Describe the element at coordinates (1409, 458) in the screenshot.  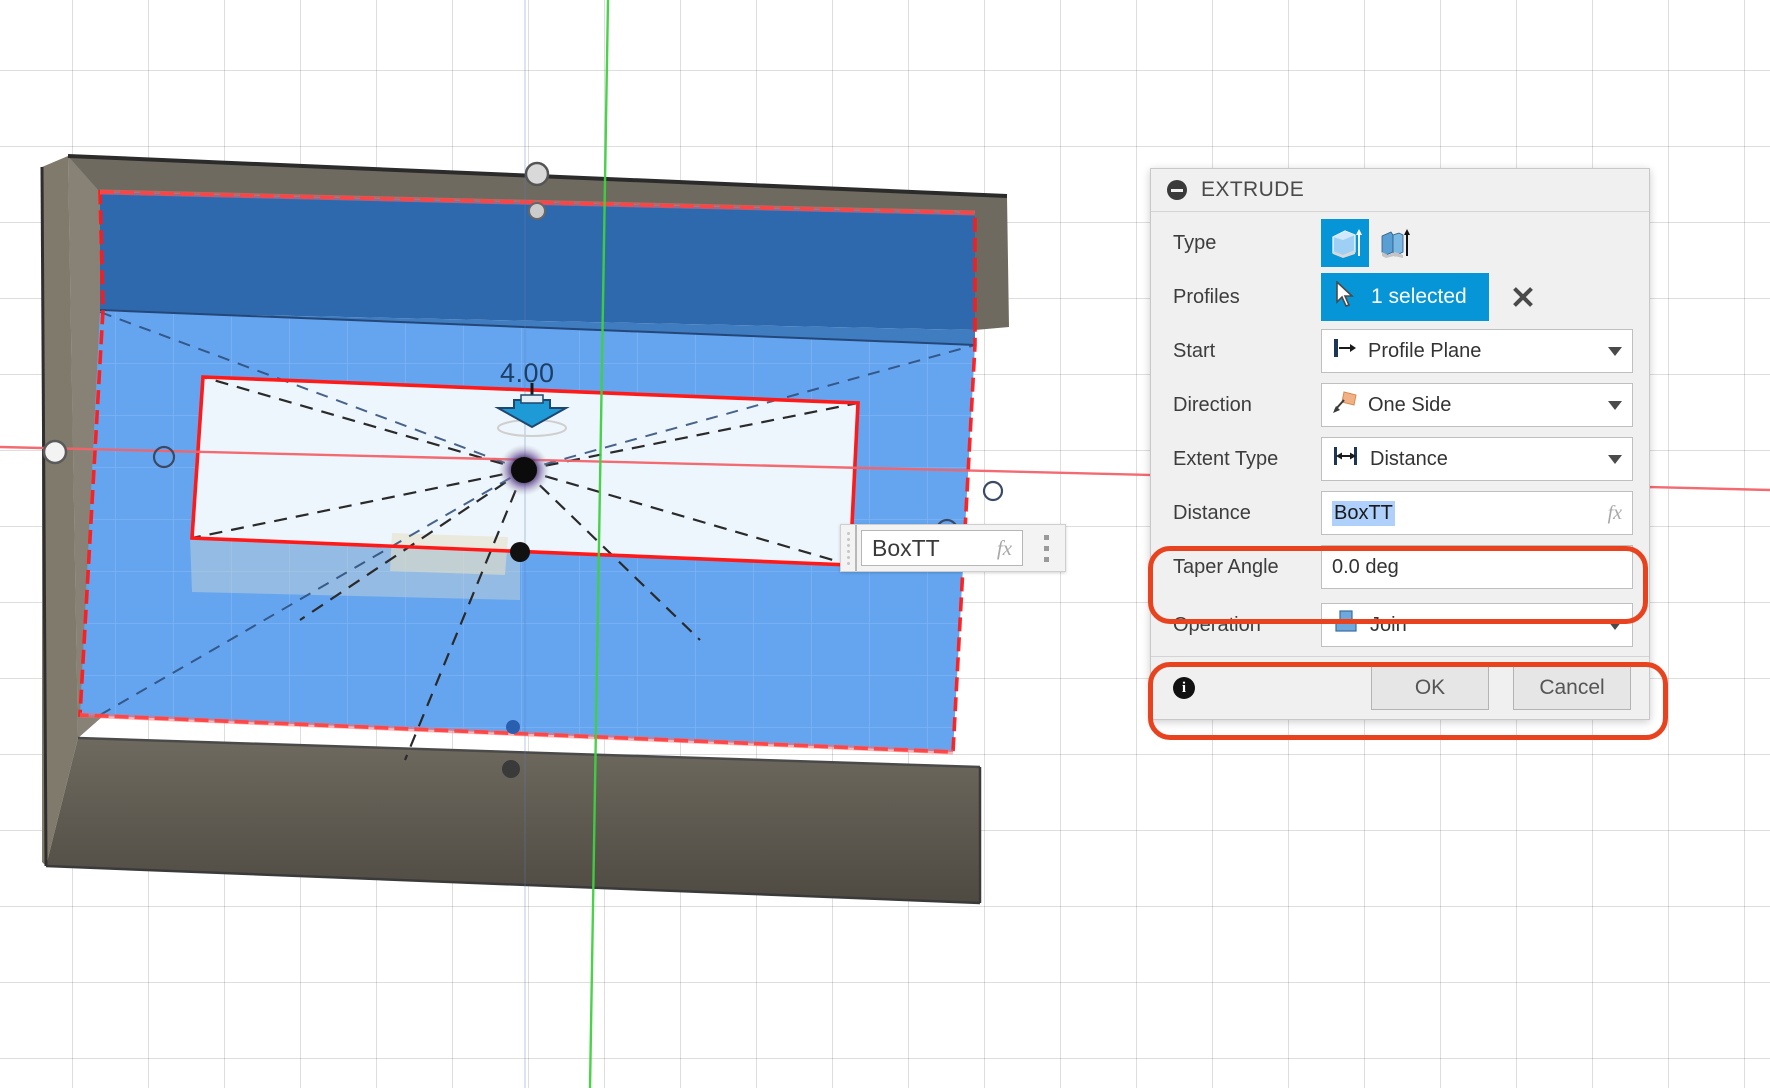
I see `extent-type-value: Distance` at that location.